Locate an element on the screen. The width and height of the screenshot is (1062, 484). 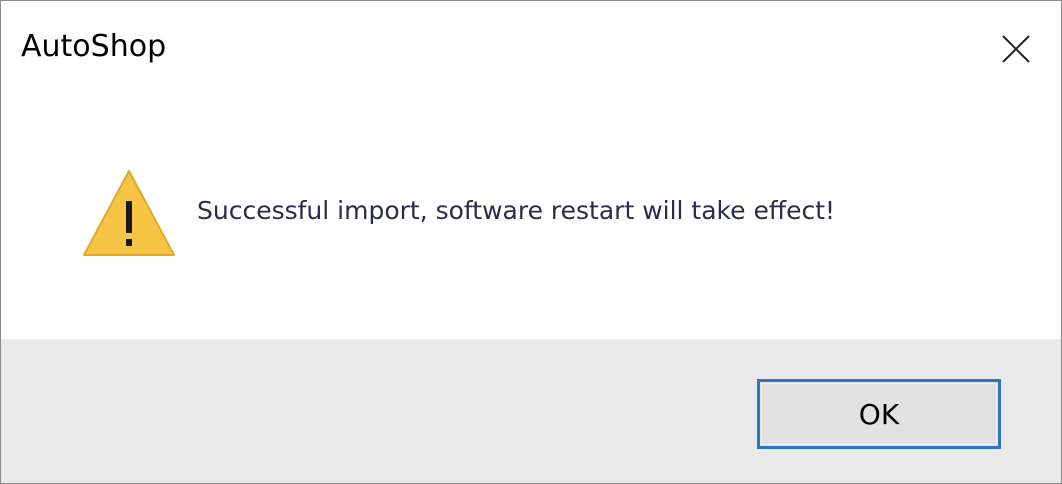
ok-button: OK is located at coordinates (879, 414).